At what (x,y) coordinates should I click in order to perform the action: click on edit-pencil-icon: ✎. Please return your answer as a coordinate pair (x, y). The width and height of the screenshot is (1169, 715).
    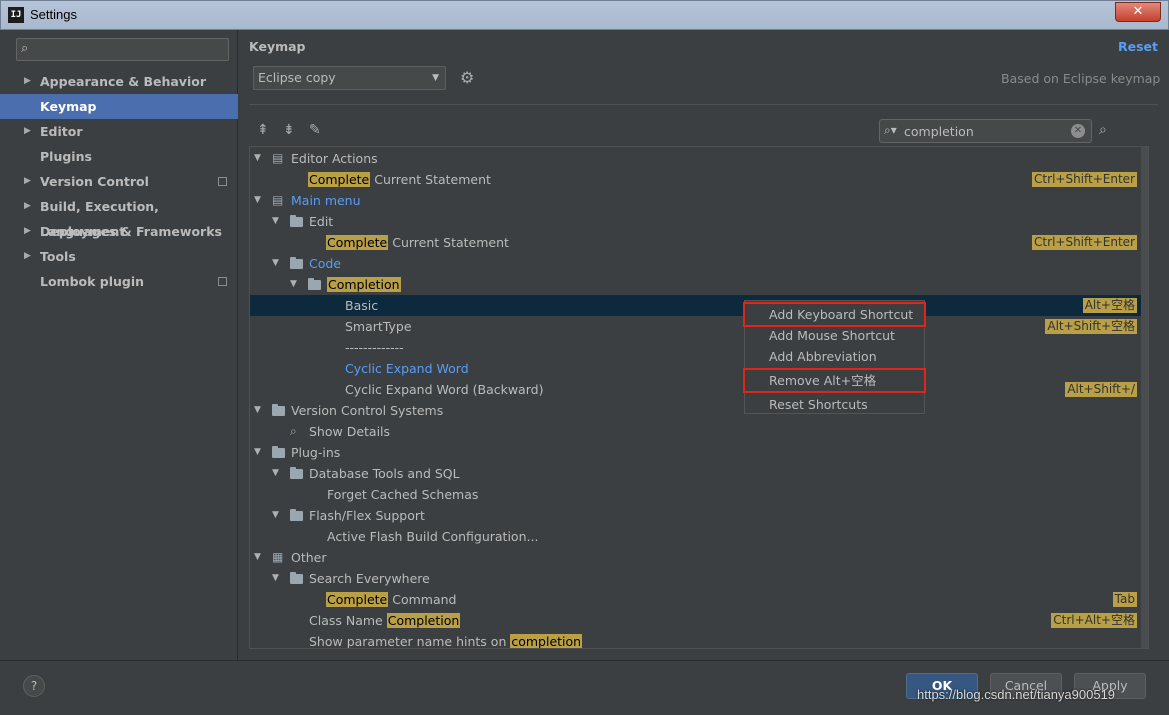
    Looking at the image, I should click on (315, 130).